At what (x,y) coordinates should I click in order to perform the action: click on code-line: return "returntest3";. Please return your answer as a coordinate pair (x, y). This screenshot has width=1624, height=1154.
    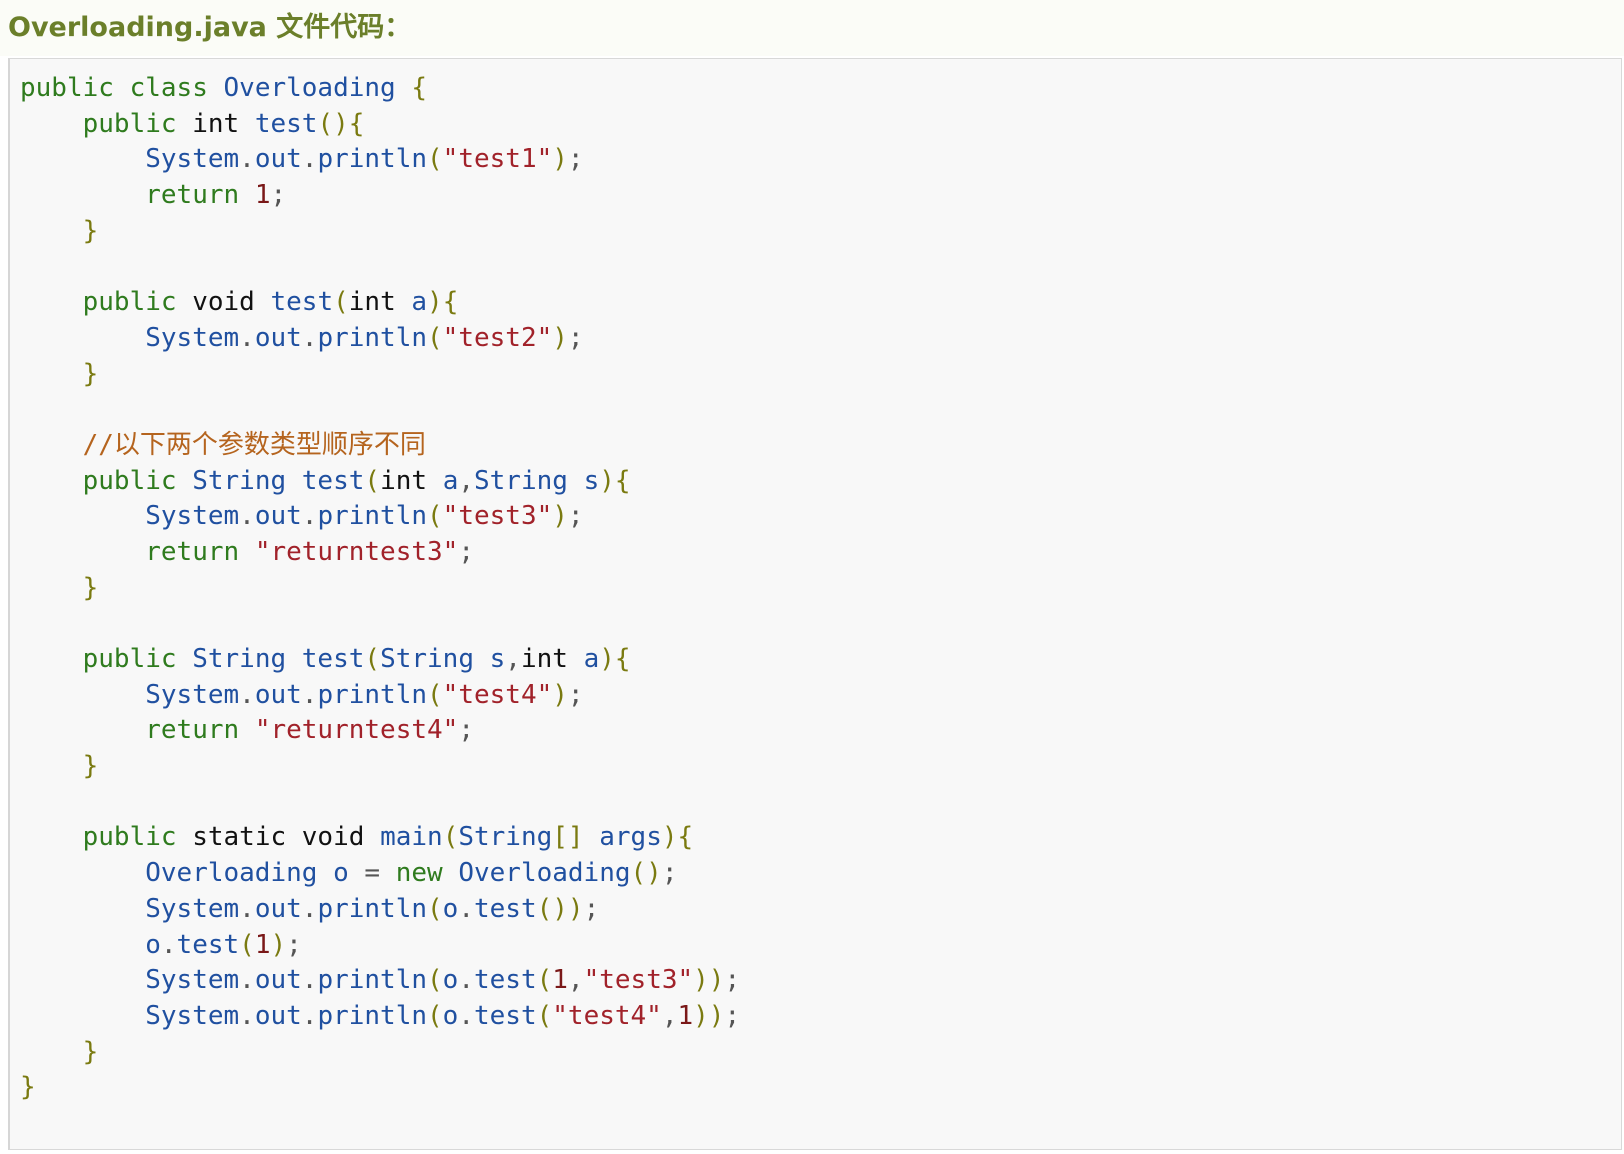
    Looking at the image, I should click on (380, 553).